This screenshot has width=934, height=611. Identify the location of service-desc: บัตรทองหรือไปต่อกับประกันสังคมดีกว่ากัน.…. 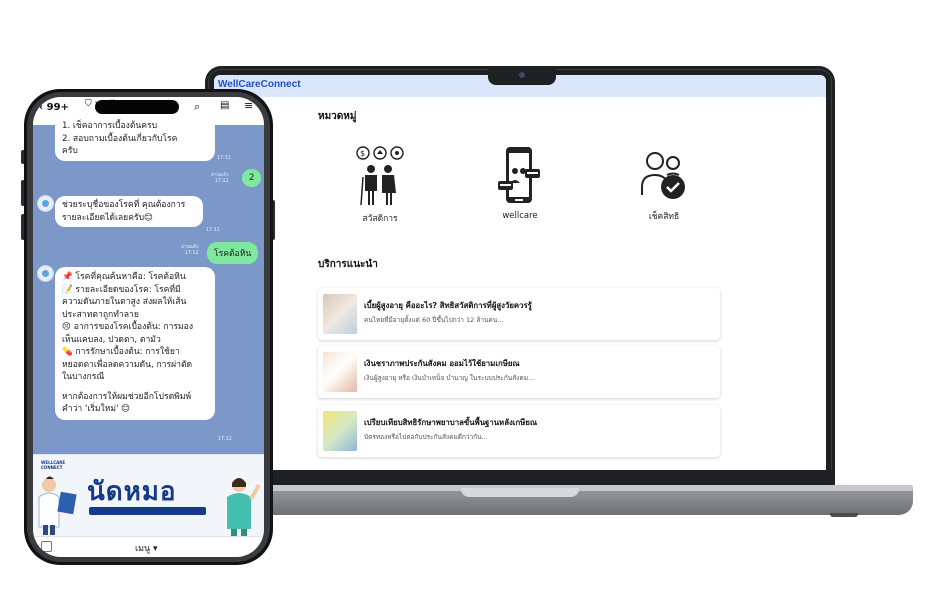
(426, 437).